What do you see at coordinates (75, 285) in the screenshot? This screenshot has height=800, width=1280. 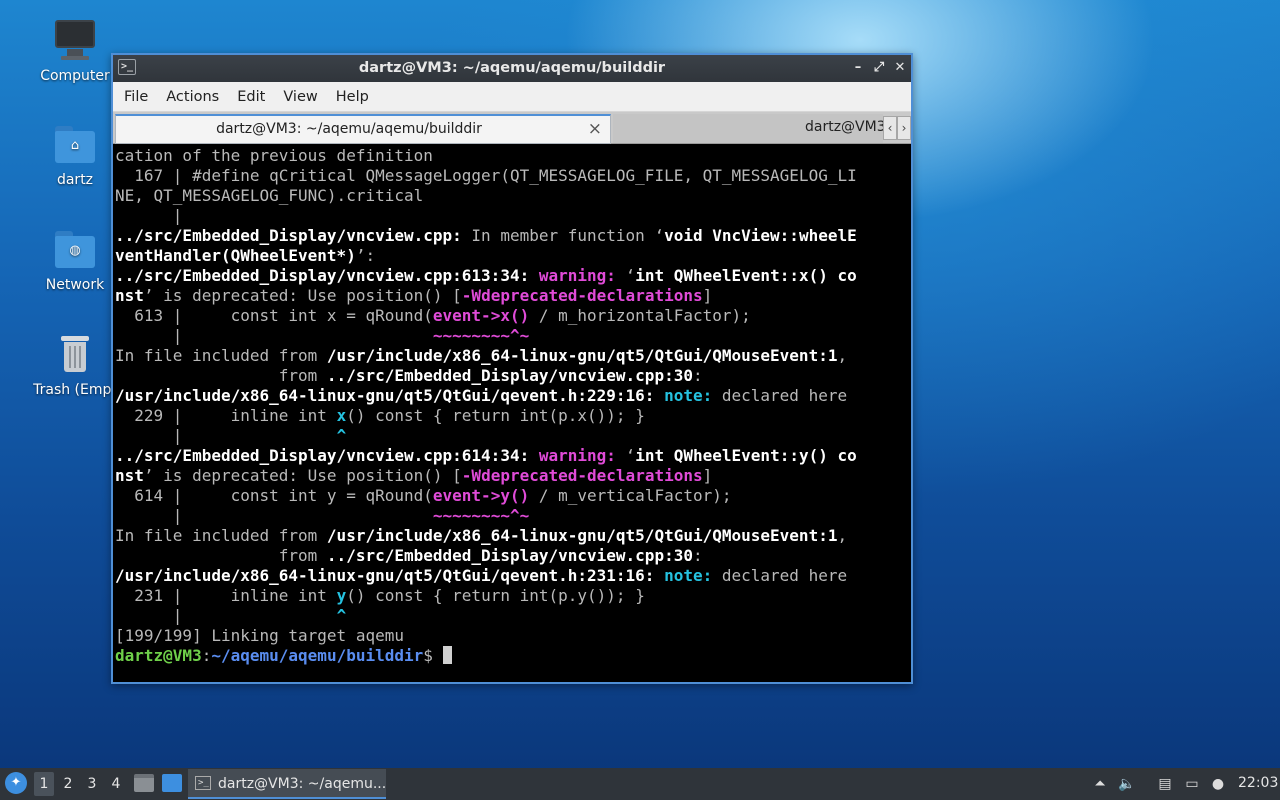 I see `desktop-icon-label: Network` at bounding box center [75, 285].